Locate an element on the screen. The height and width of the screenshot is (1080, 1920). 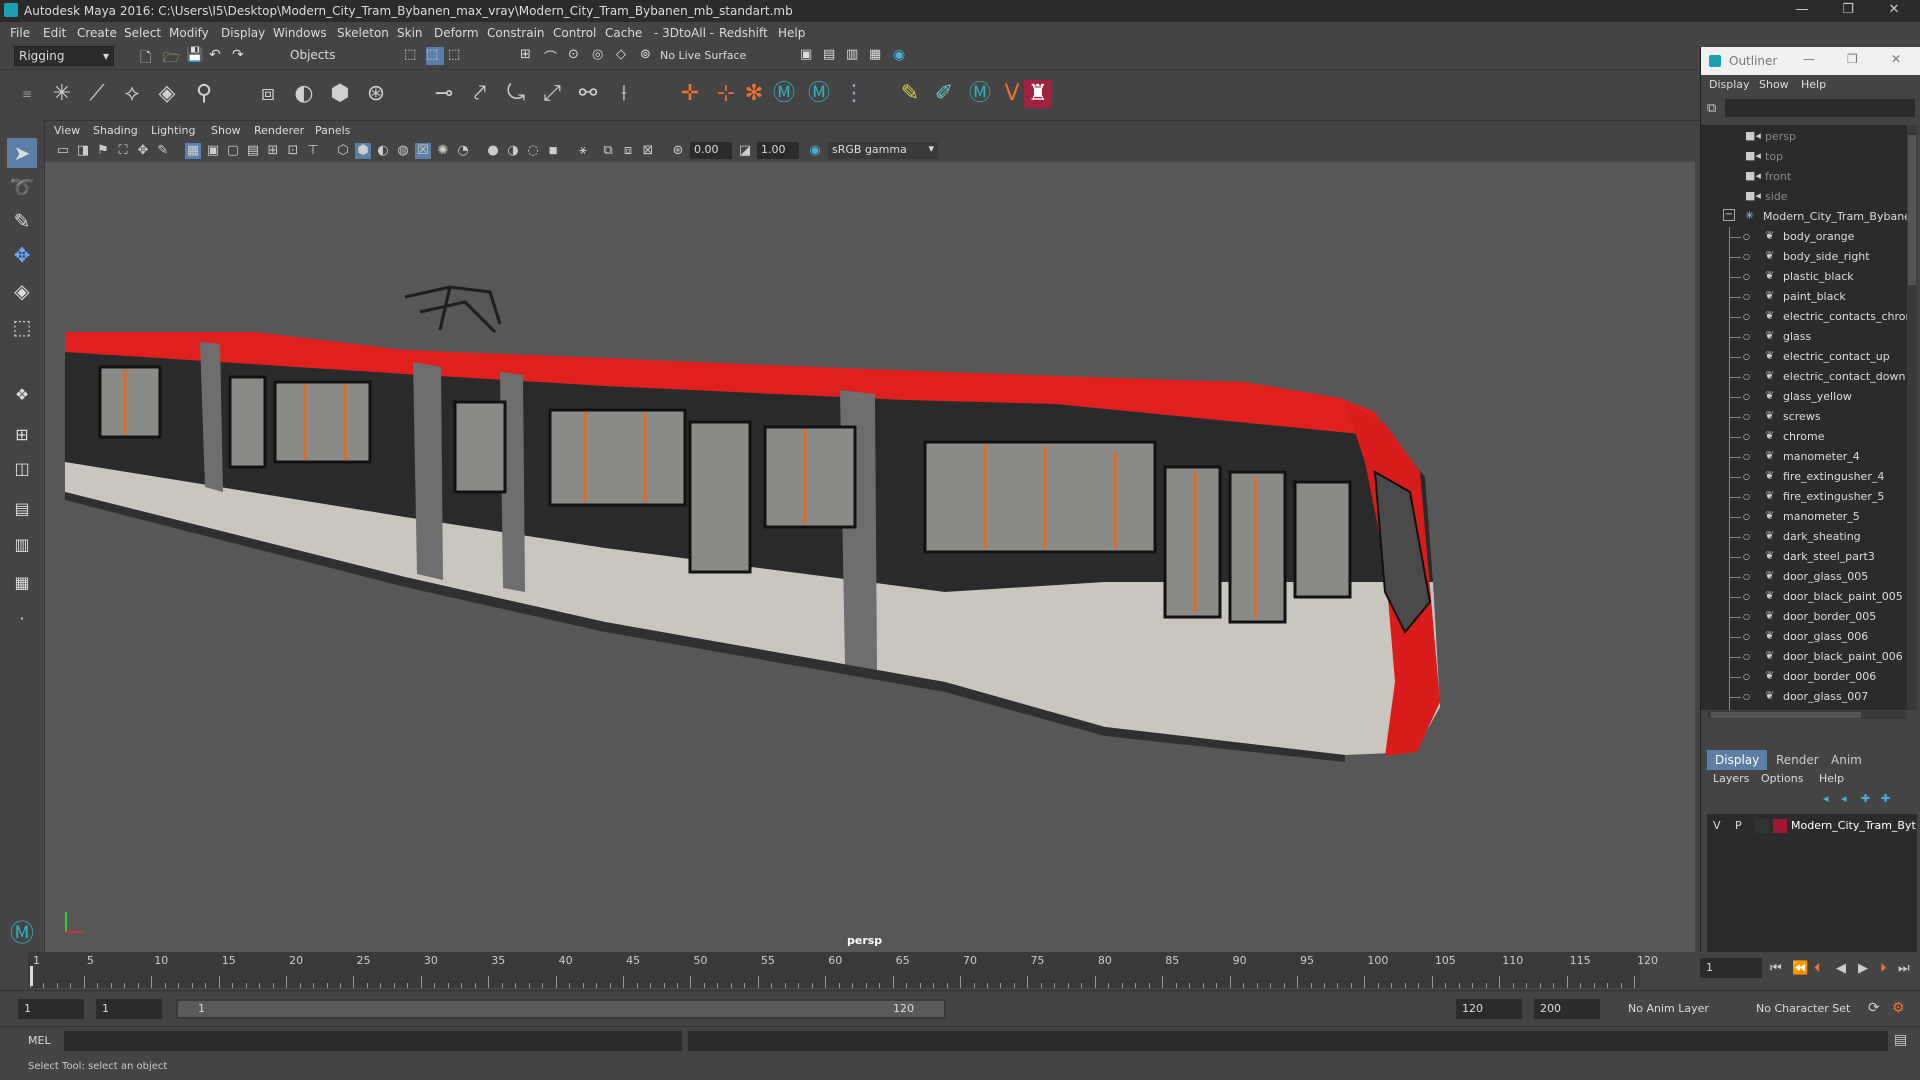
lasso-tool-icon: ➰ is located at coordinates (22, 187).